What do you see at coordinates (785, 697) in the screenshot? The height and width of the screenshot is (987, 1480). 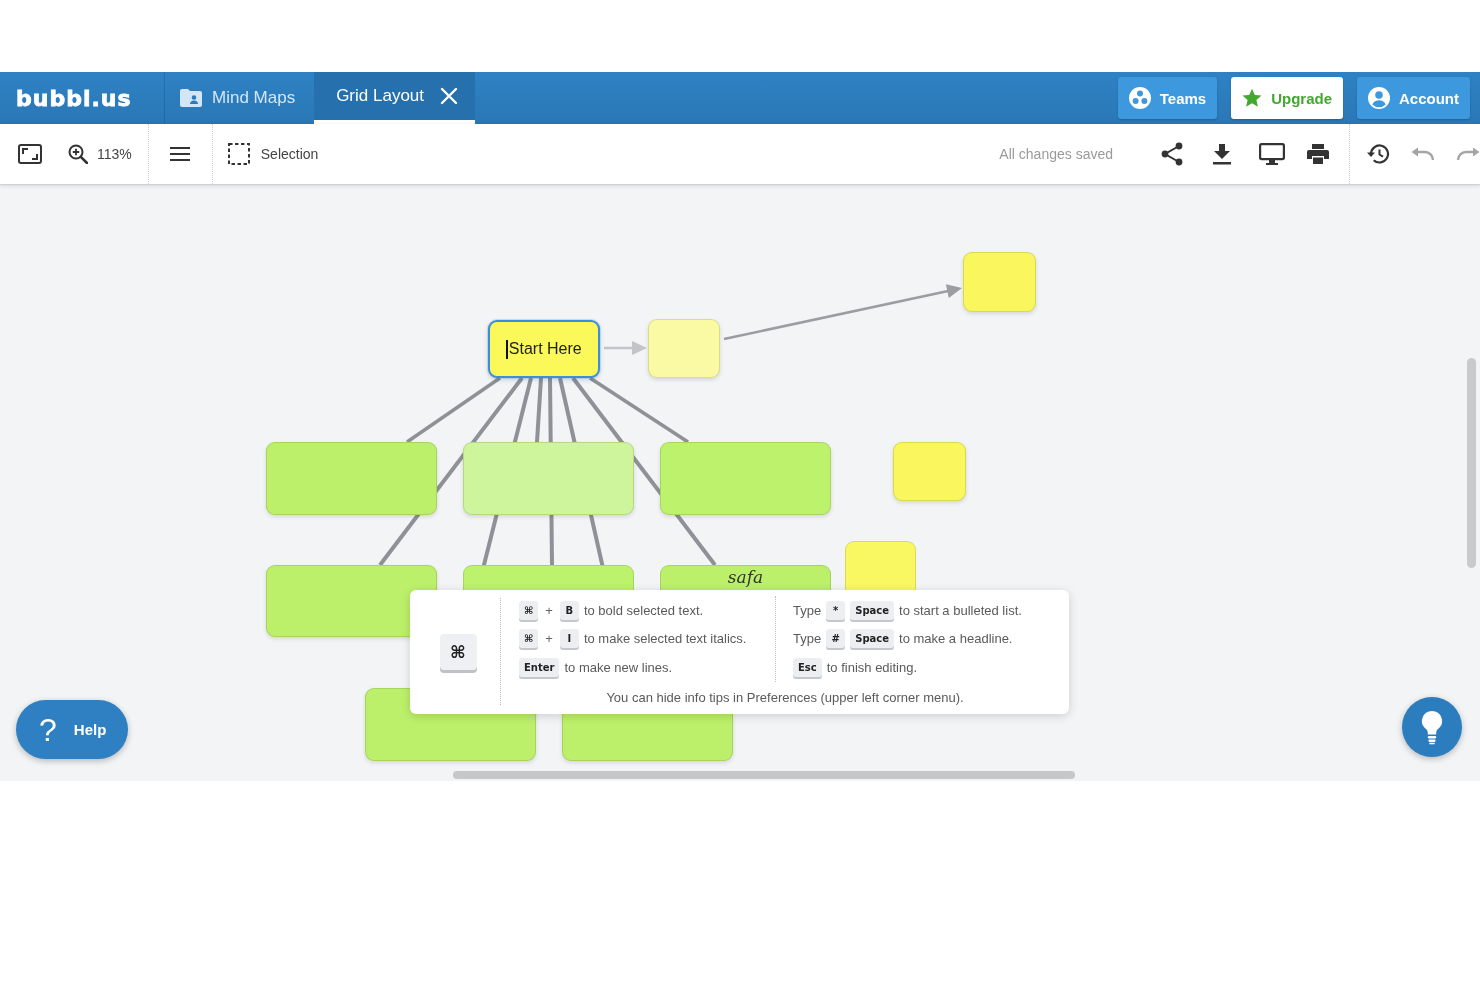 I see `tip-footer-text: You can hide info tips in Preferences (upper left corner menu).` at bounding box center [785, 697].